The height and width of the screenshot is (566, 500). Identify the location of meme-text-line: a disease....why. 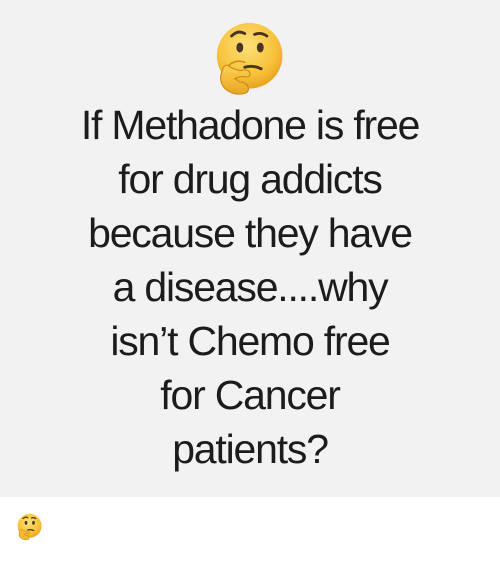
(250, 287).